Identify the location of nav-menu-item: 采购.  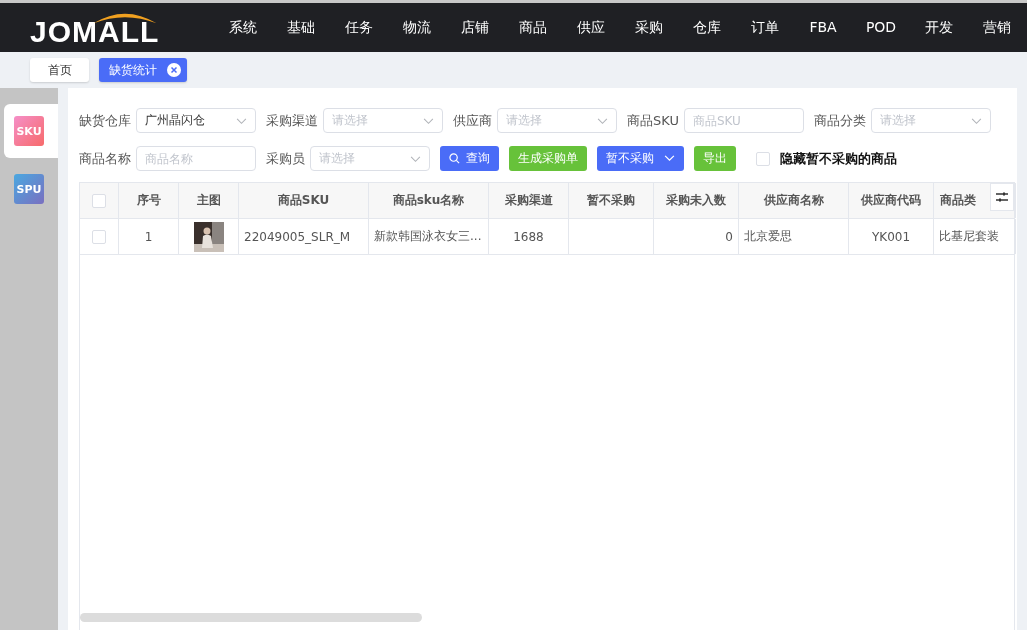
(649, 27).